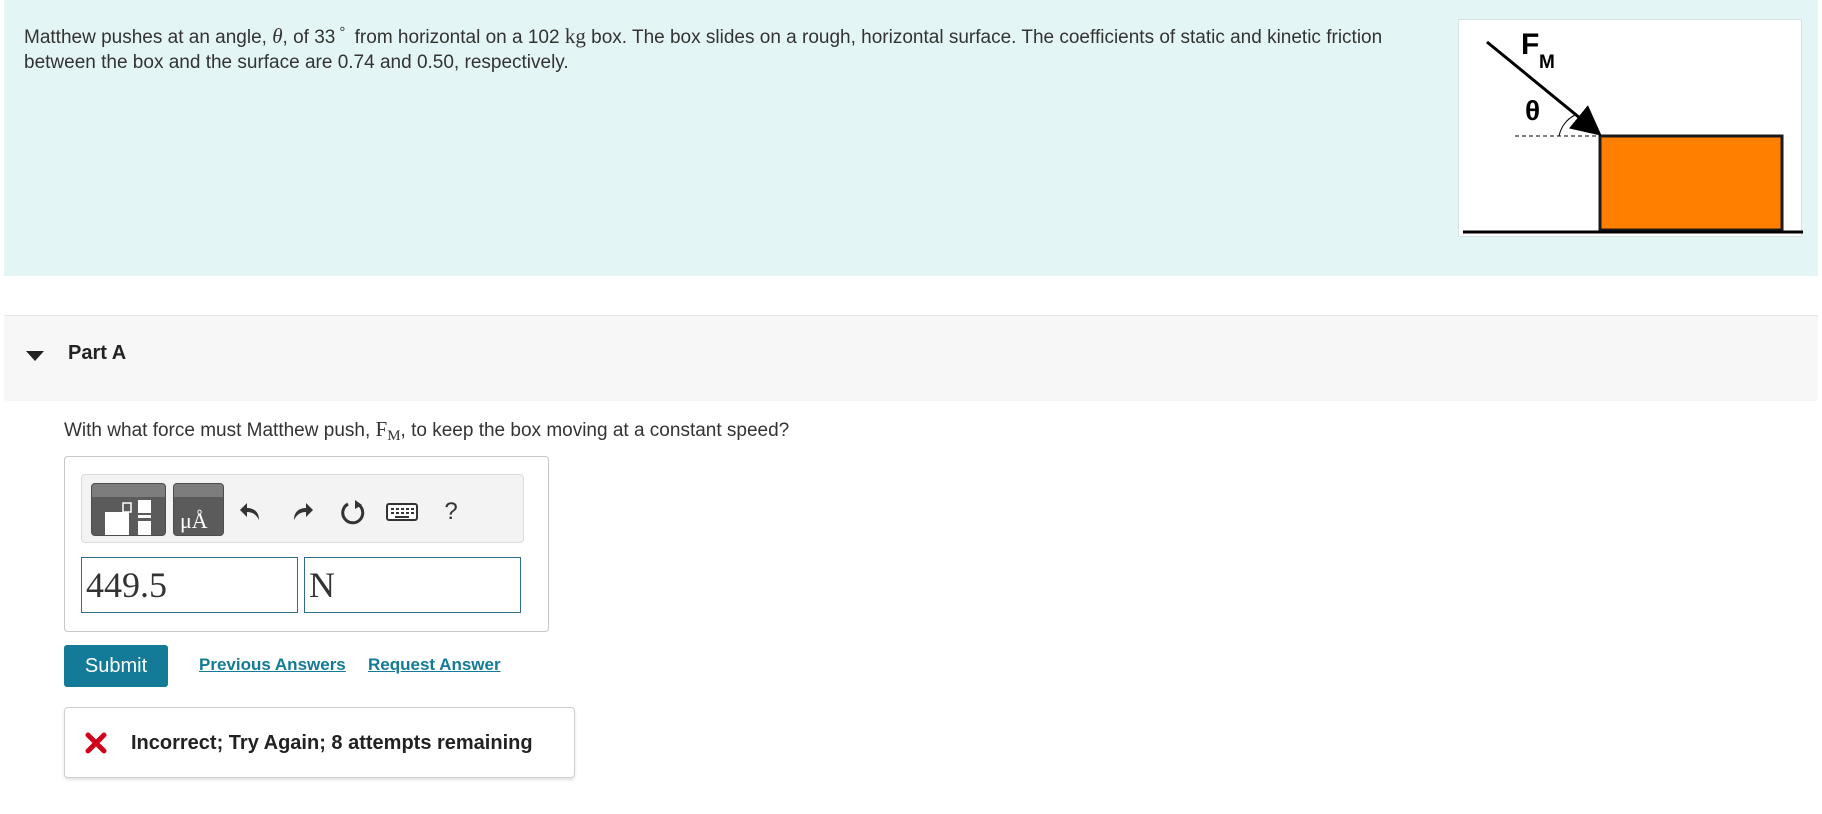 This screenshot has height=814, width=1822. Describe the element at coordinates (128, 517) in the screenshot. I see `templates-icon` at that location.